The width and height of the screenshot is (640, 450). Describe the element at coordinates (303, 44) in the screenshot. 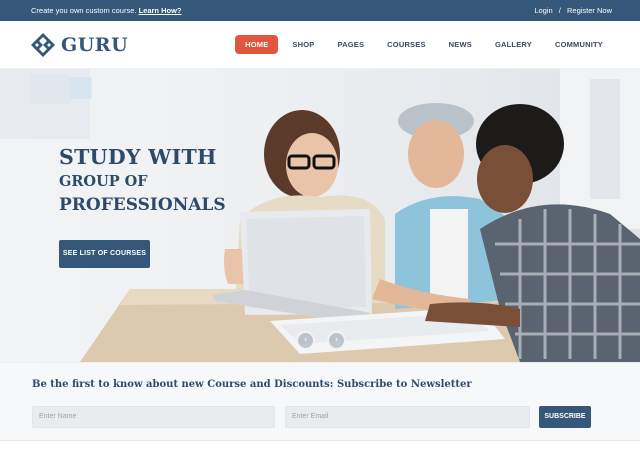

I see `nav-shop: SHOP` at that location.